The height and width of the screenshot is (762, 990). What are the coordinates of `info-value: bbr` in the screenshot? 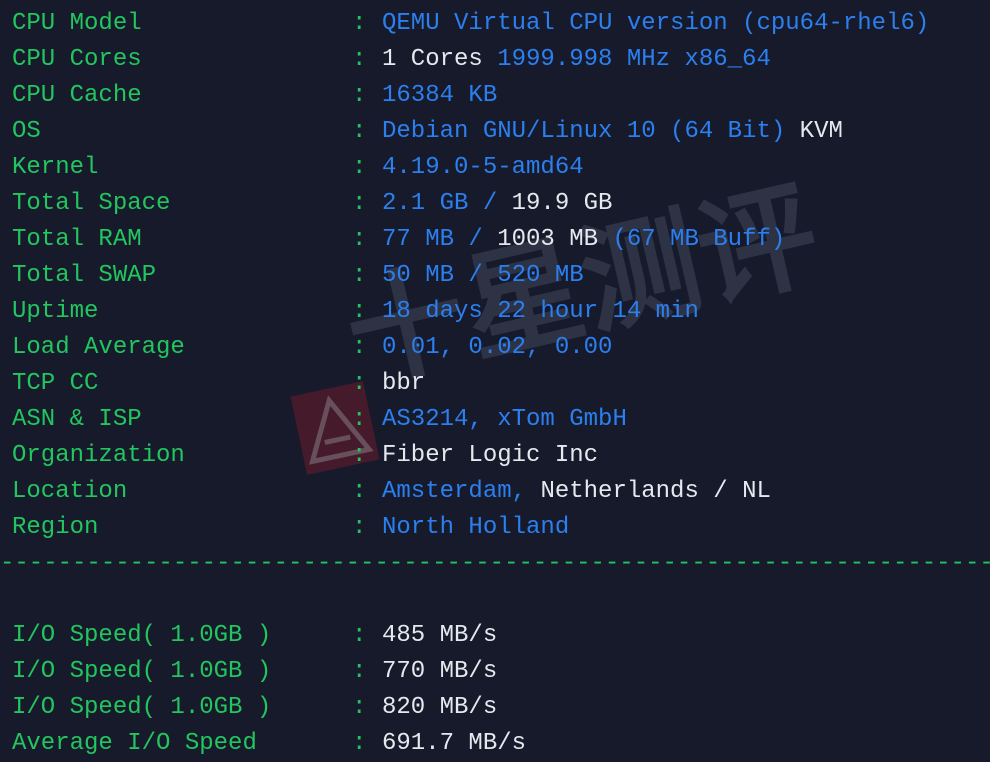 It's located at (404, 383).